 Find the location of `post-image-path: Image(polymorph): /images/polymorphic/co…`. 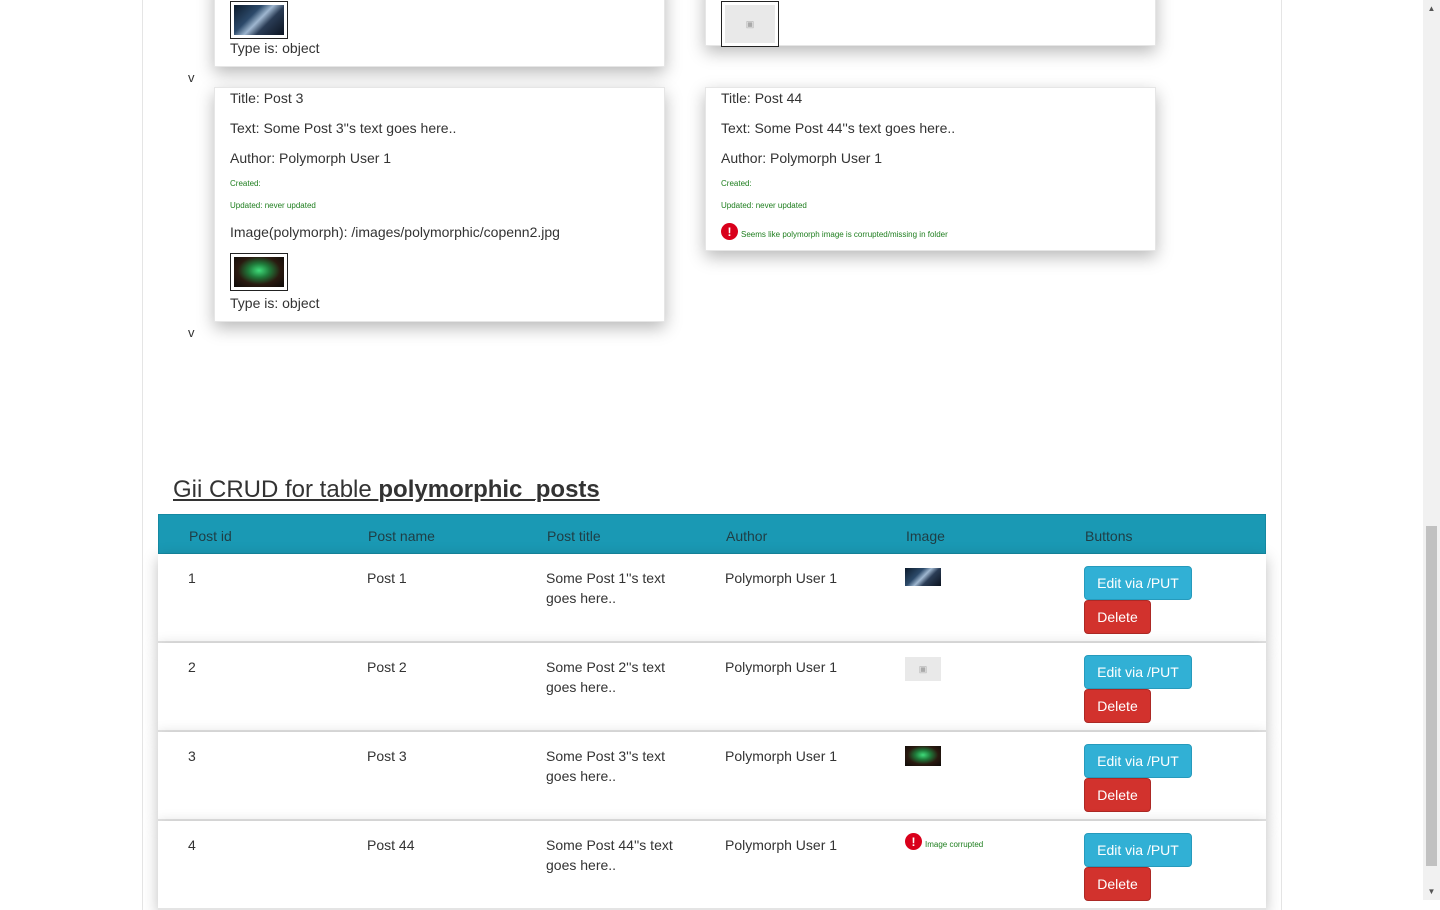

post-image-path: Image(polymorph): /images/polymorphic/co… is located at coordinates (395, 232).